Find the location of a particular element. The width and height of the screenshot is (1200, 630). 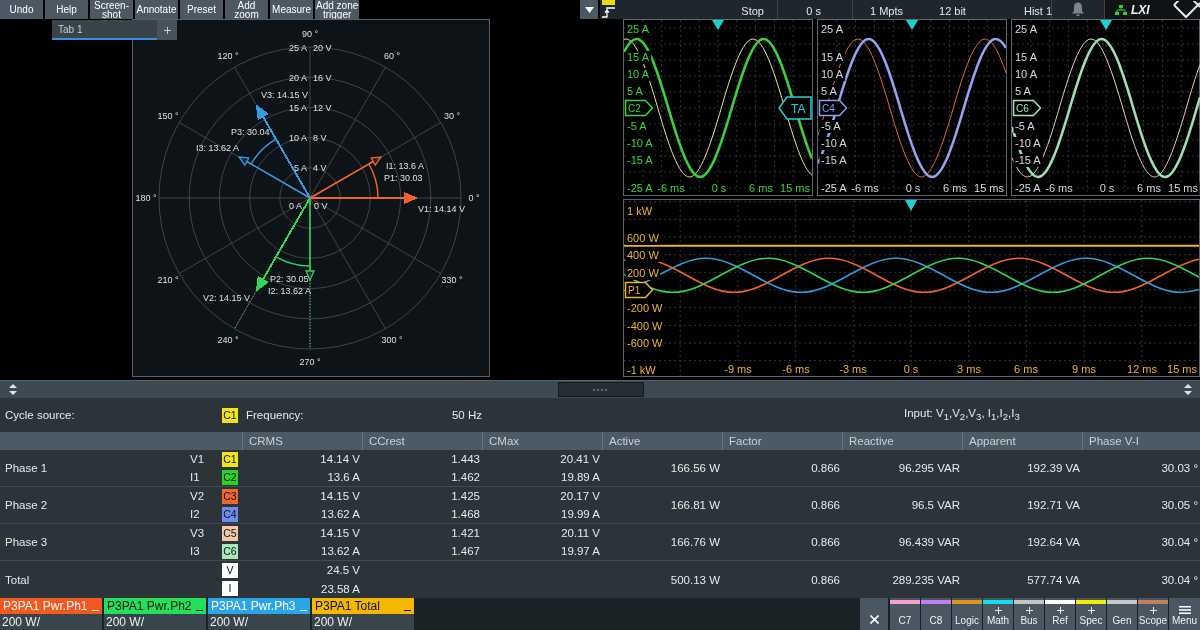

table-cell-text: 14.14 V is located at coordinates (340, 459).